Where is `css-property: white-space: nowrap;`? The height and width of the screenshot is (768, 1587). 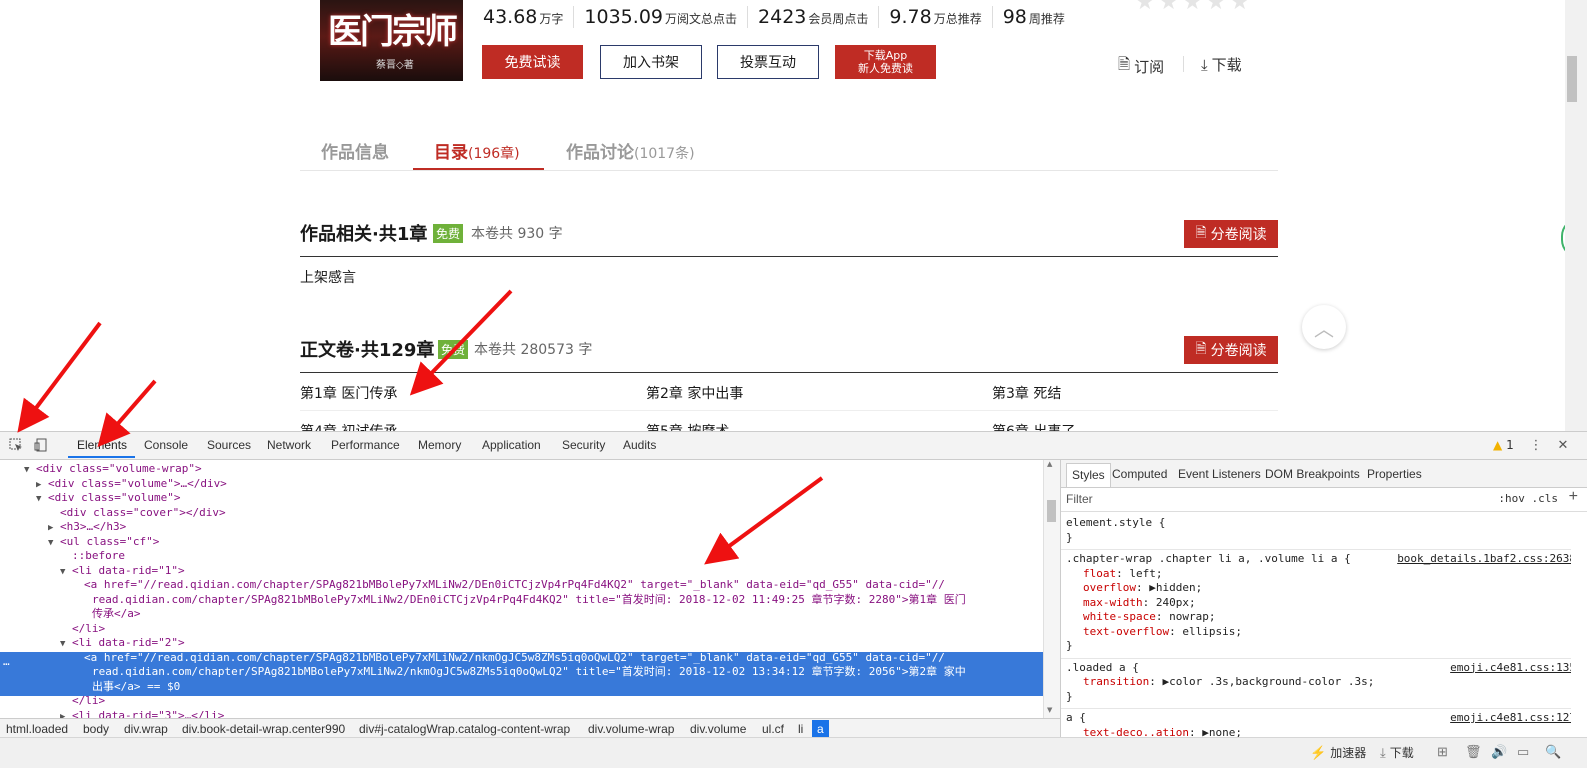
css-property: white-space: nowrap; is located at coordinates (1149, 617).